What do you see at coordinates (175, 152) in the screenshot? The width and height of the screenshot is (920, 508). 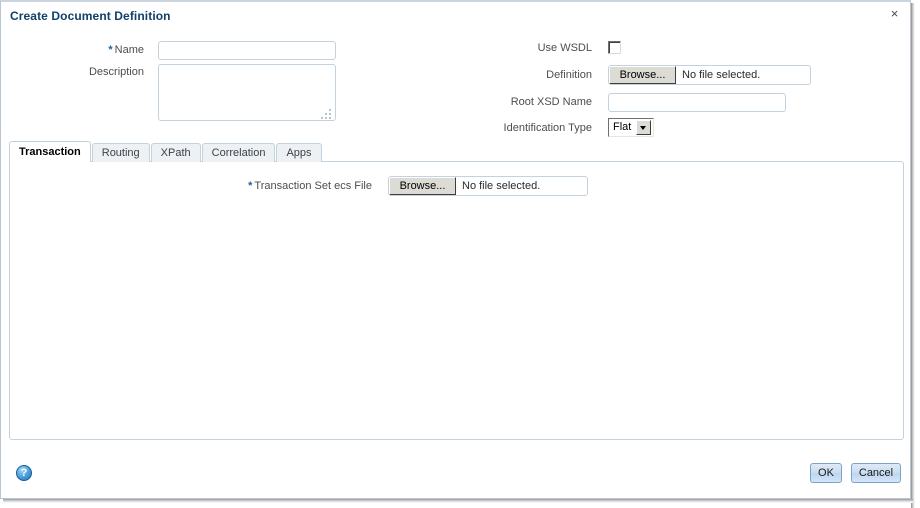 I see `tab-xpath: XPath` at bounding box center [175, 152].